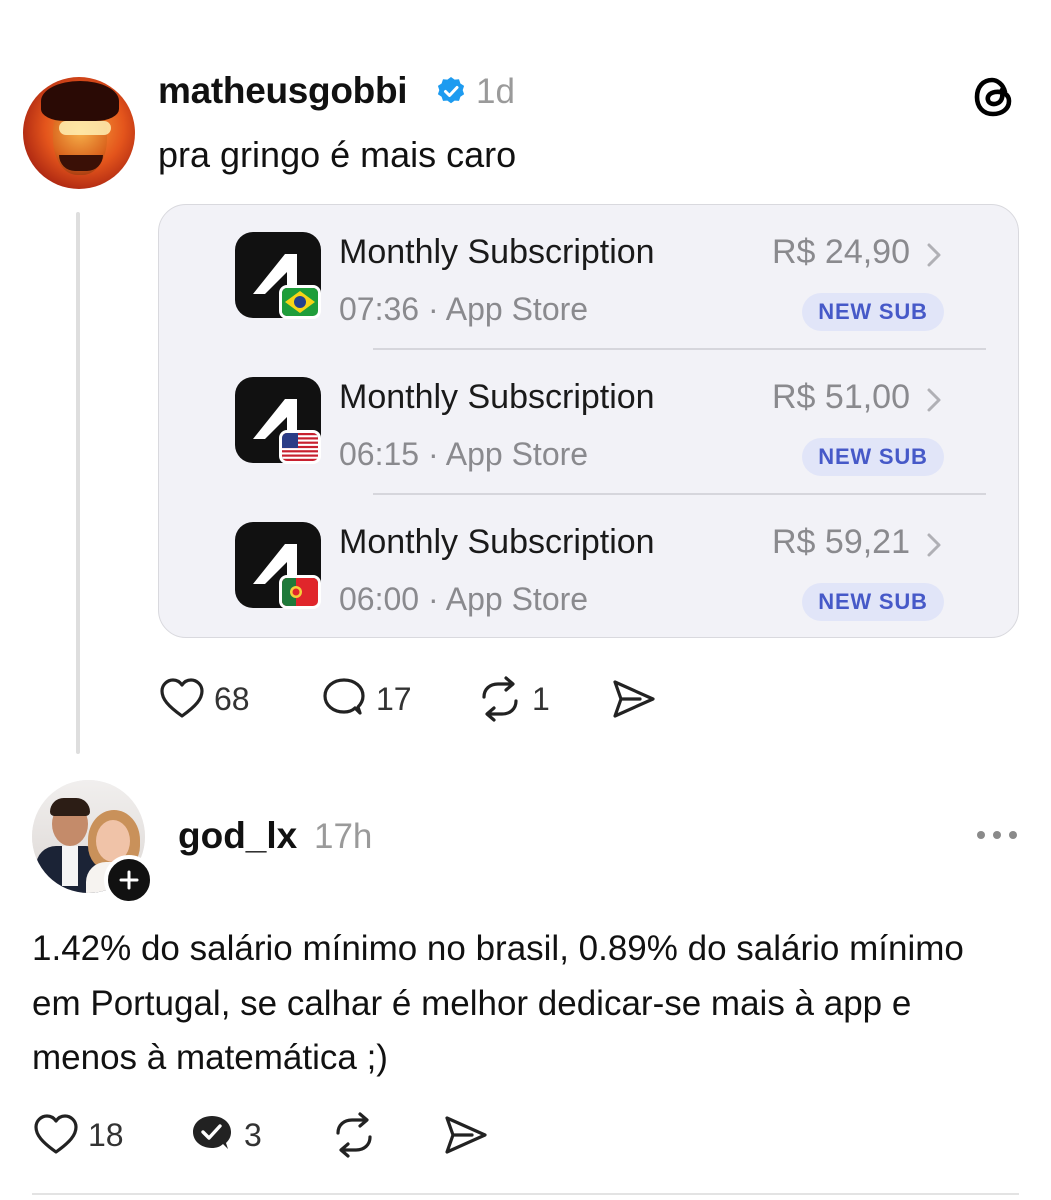 This screenshot has width=1051, height=1200. Describe the element at coordinates (343, 836) in the screenshot. I see `post-timestamp: 17h` at that location.